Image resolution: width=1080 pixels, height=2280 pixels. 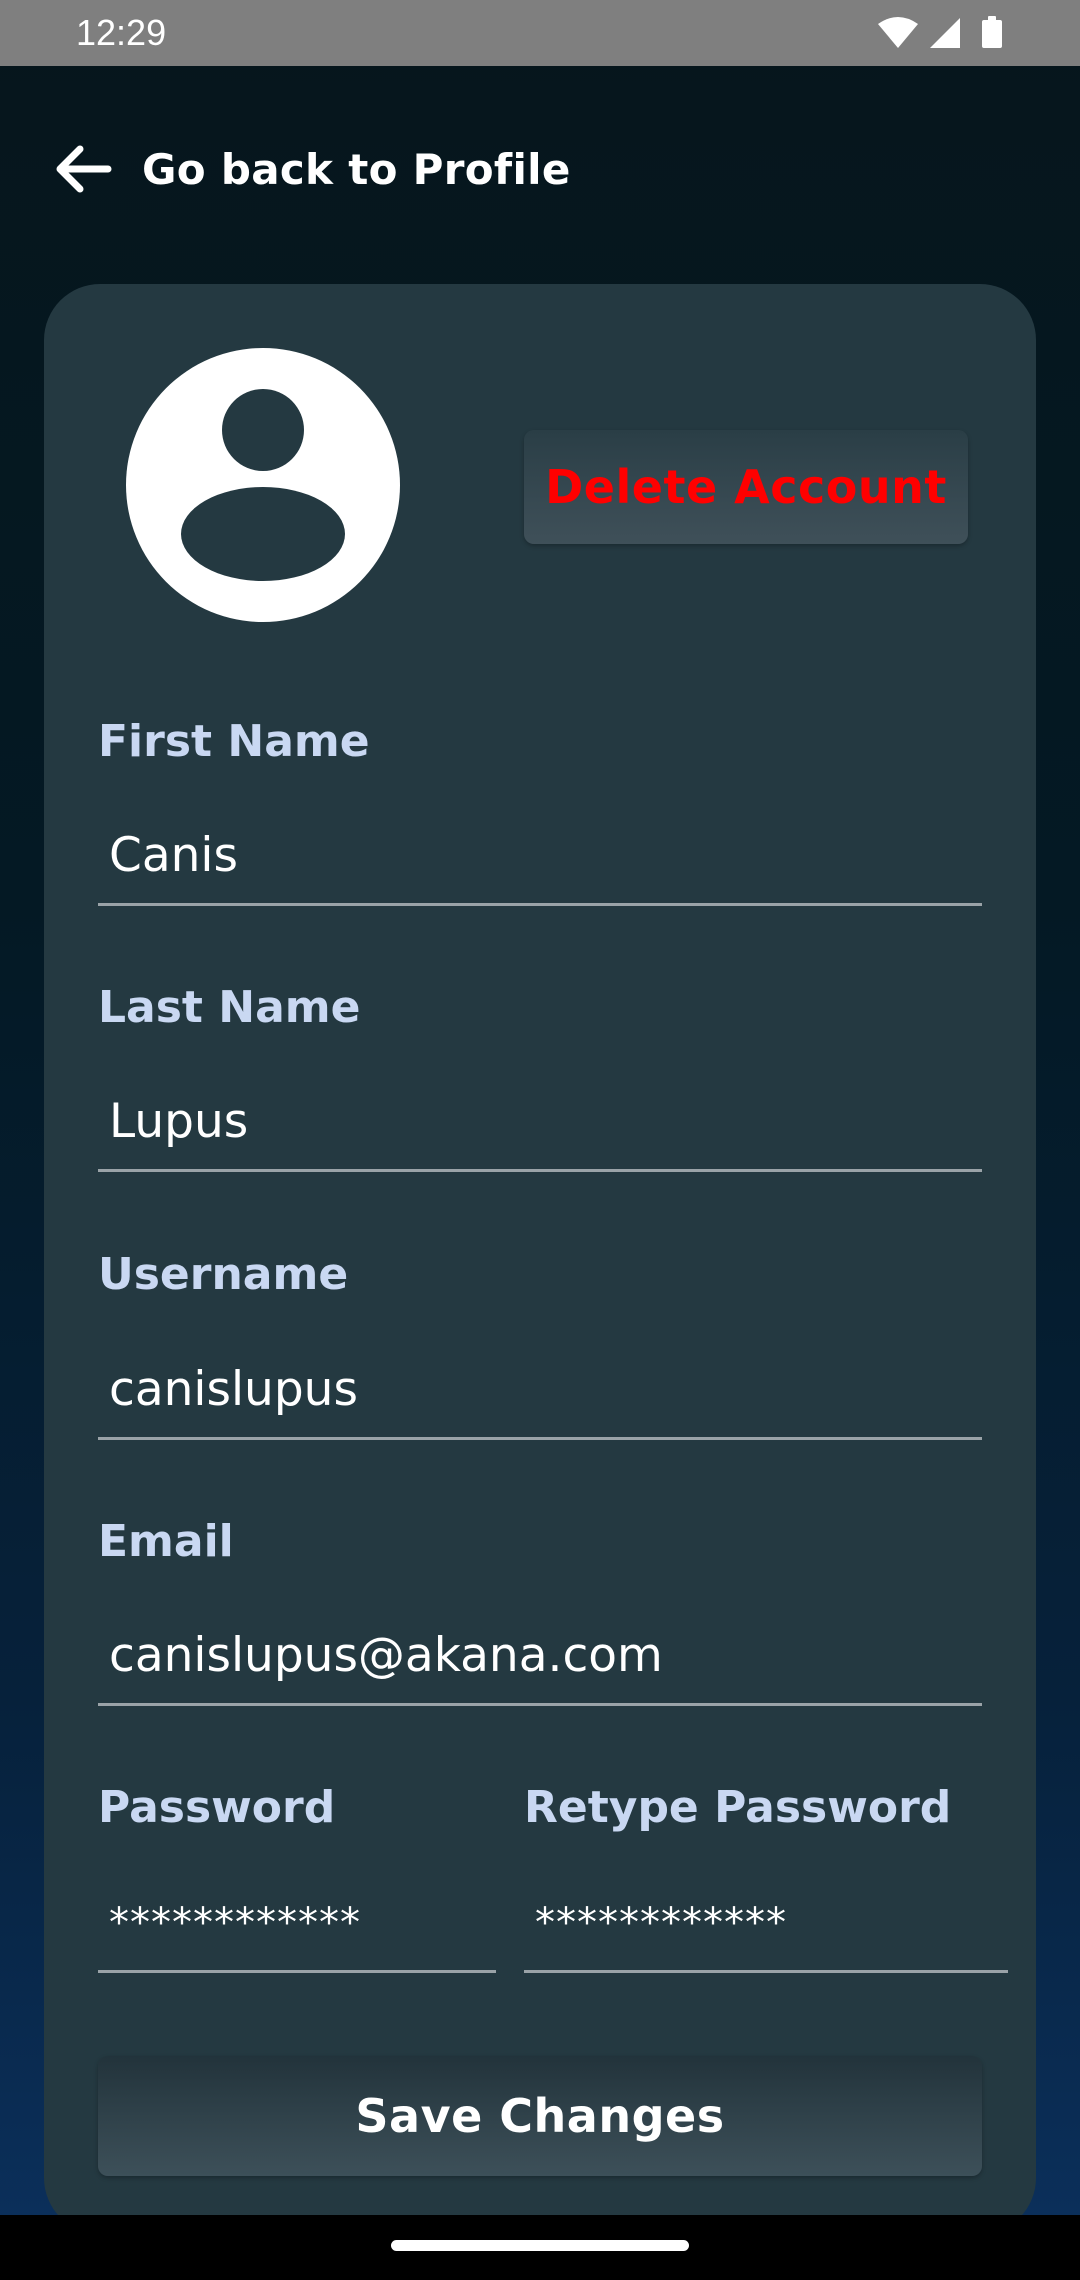 What do you see at coordinates (540, 1123) in the screenshot?
I see `last-name-field` at bounding box center [540, 1123].